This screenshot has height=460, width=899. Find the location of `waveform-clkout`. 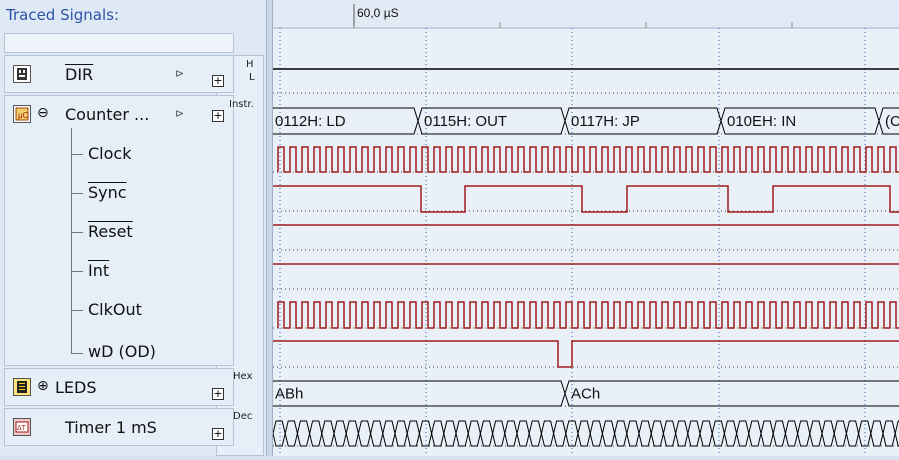

waveform-clkout is located at coordinates (588, 315).